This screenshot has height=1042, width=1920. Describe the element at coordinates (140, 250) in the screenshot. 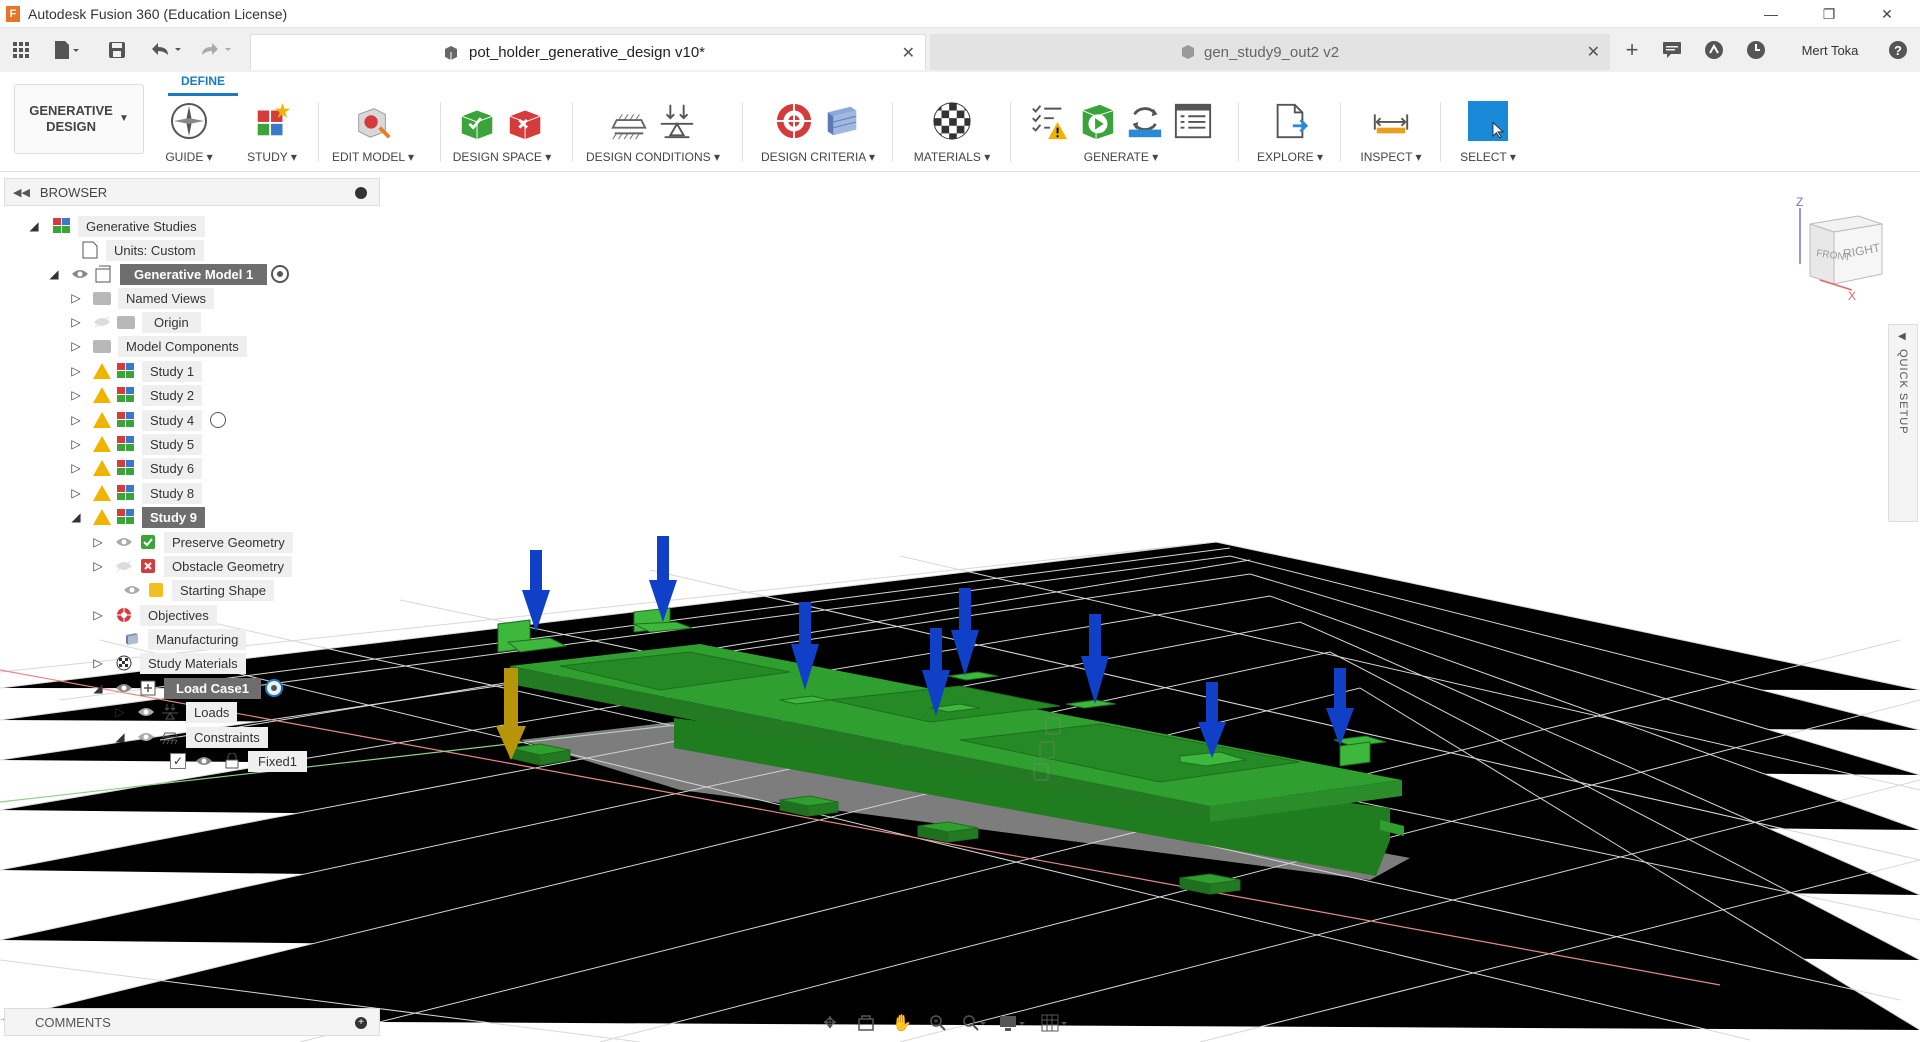

I see `tree-item-units: Units: Custom` at that location.